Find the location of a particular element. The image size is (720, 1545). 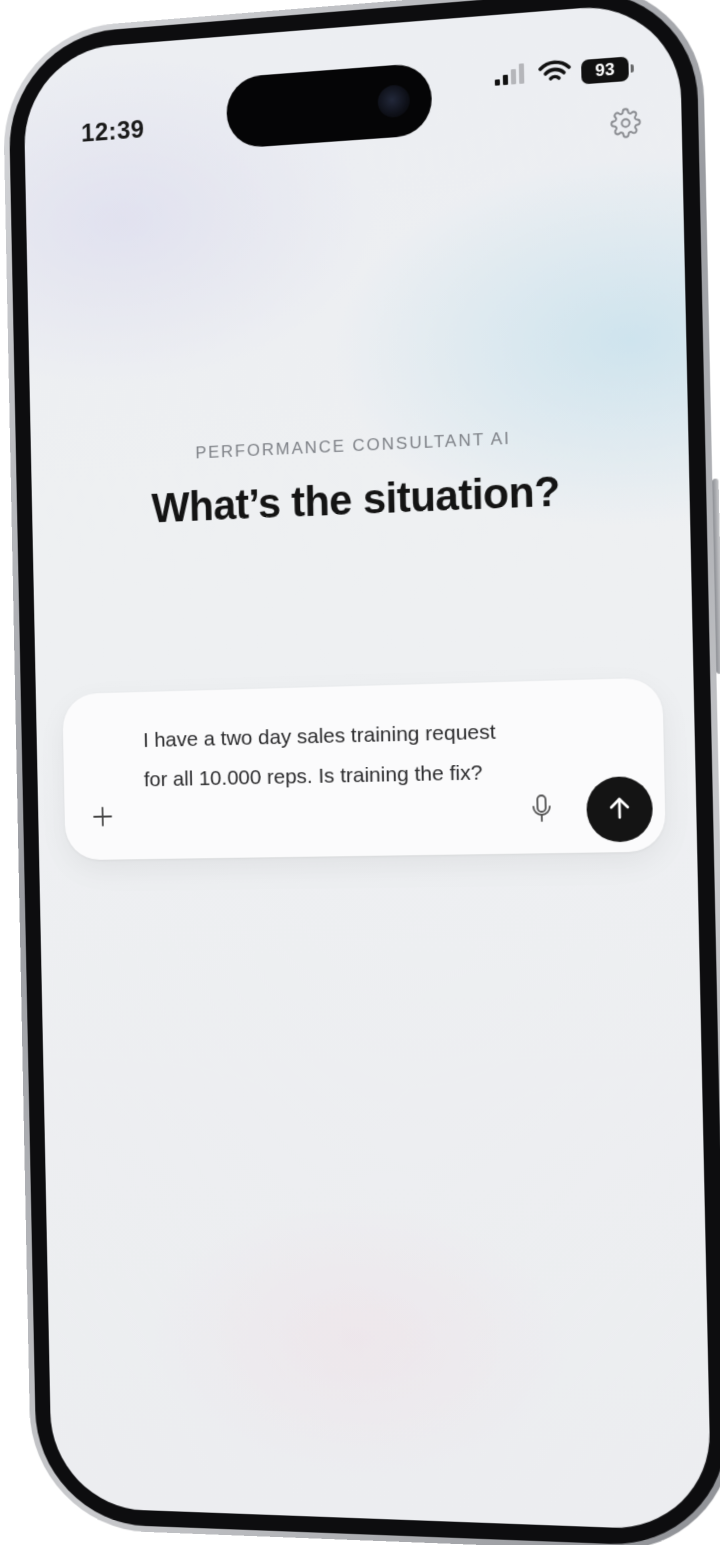

voice-input-button is located at coordinates (541, 810).